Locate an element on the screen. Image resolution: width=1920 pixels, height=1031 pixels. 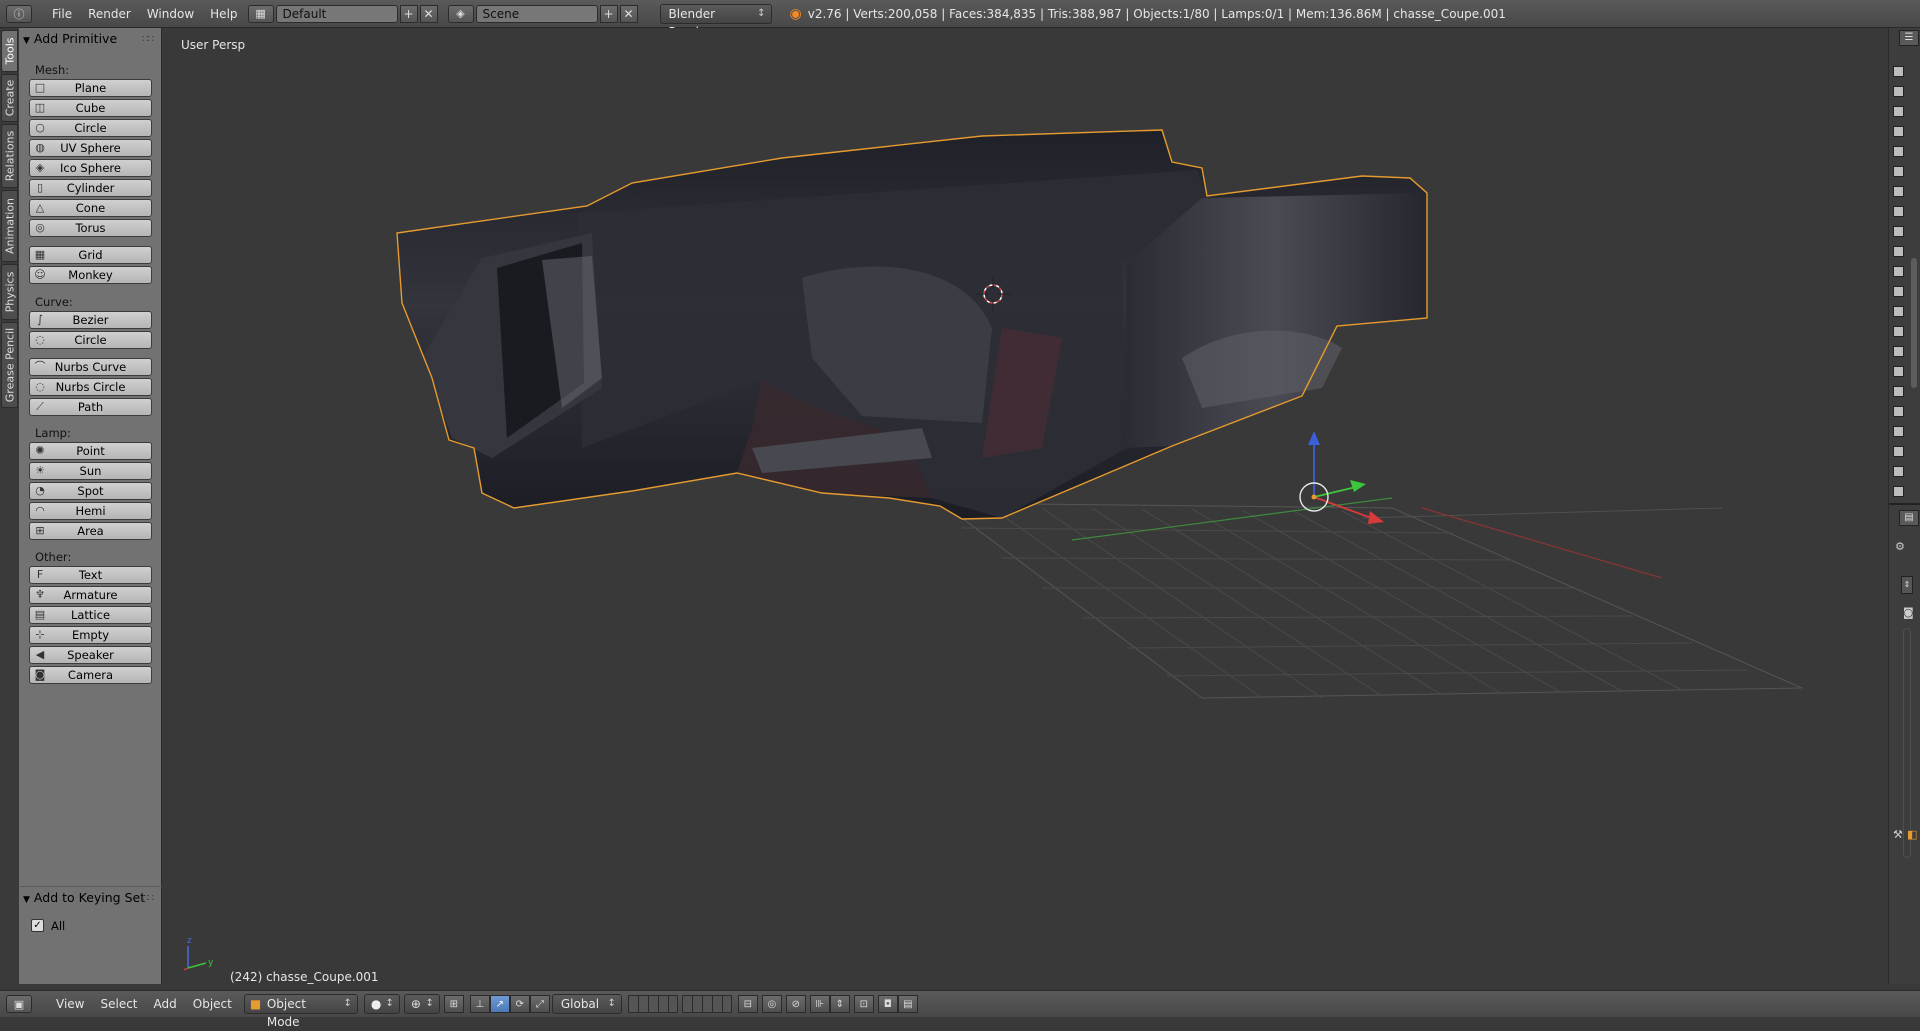
snap-toggle-icon: ⊘ is located at coordinates (795, 1004).